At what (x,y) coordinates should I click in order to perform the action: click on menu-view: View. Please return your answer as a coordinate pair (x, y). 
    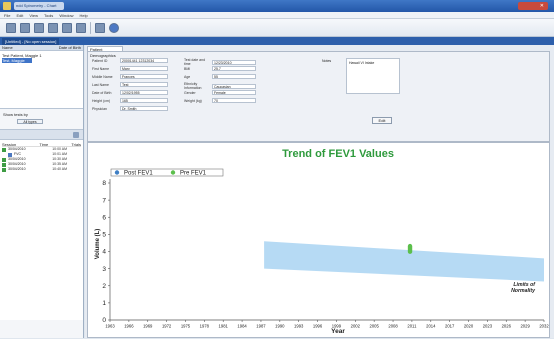
    Looking at the image, I should click on (33, 15).